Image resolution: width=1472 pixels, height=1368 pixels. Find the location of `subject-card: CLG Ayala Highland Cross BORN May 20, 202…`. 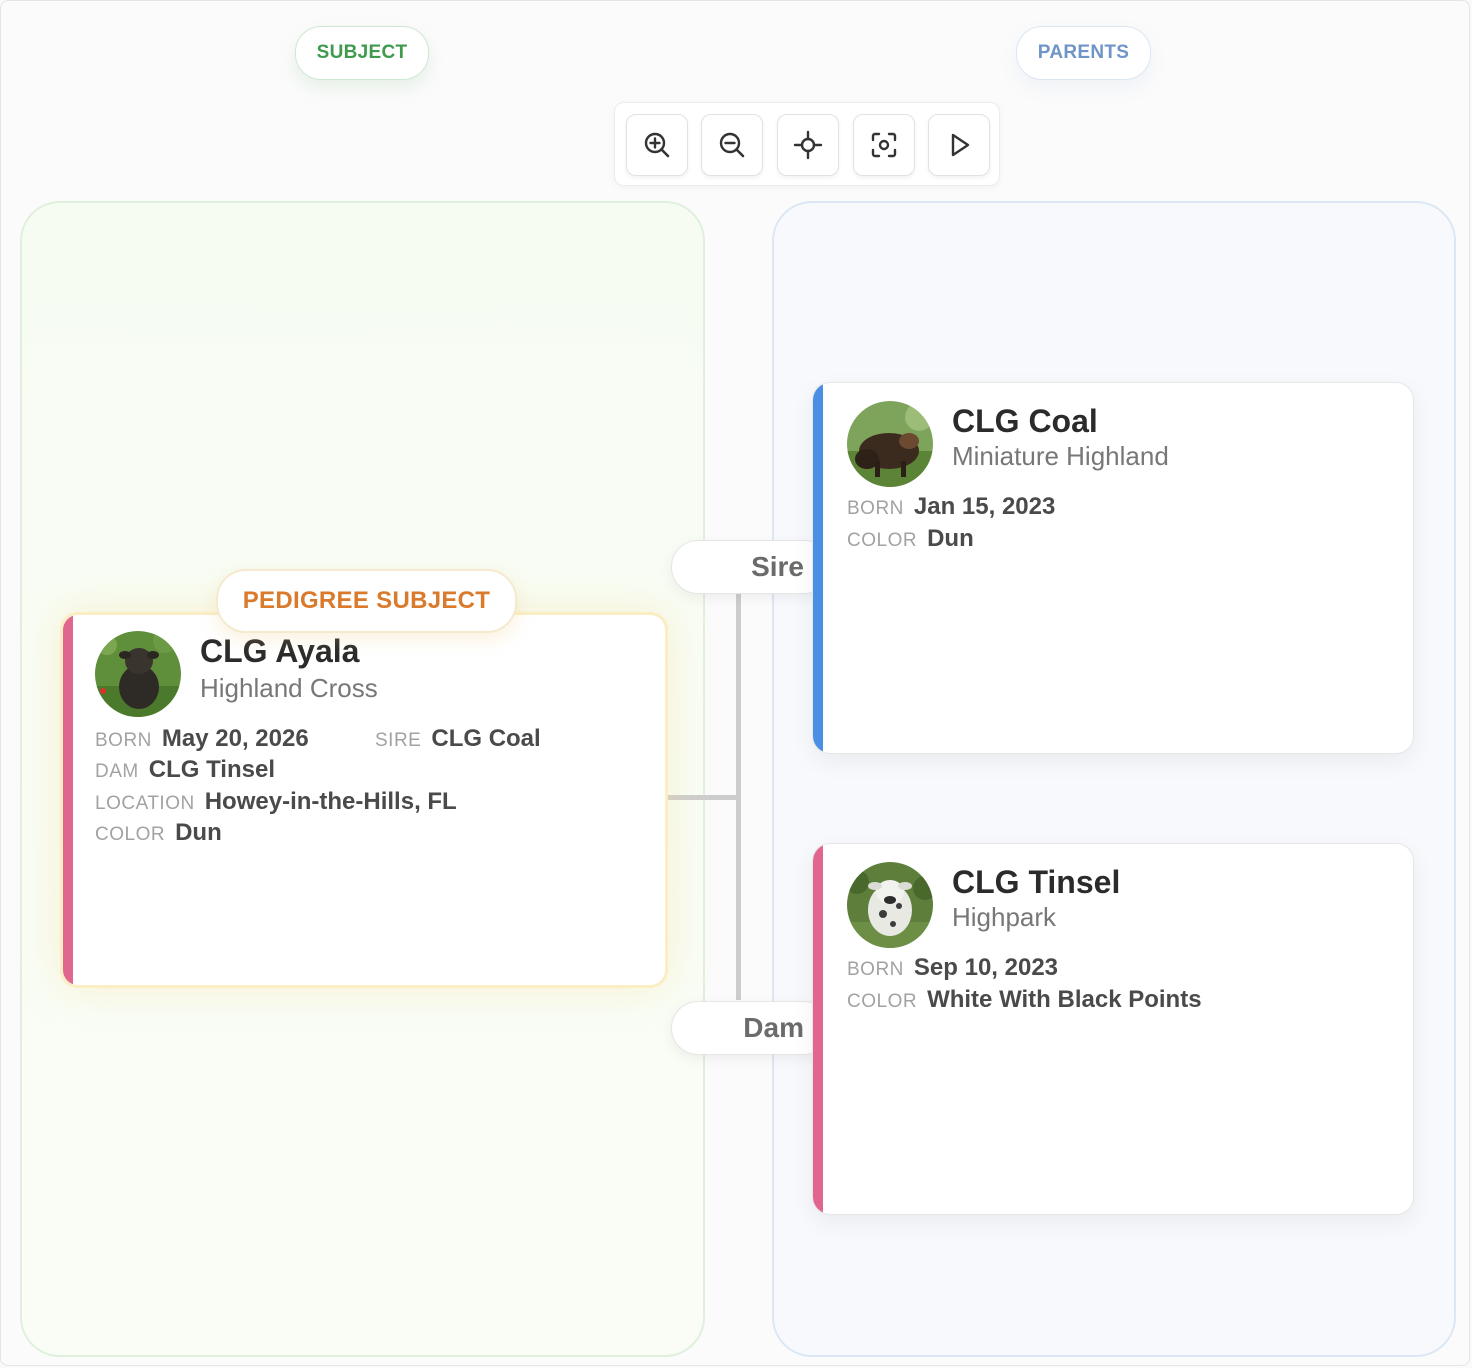

subject-card: CLG Ayala Highland Cross BORN May 20, 202… is located at coordinates (364, 800).